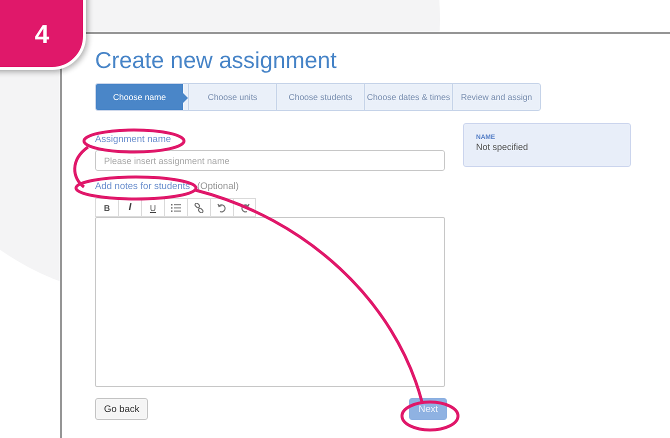 The height and width of the screenshot is (438, 670). I want to click on redo-icon, so click(245, 207).